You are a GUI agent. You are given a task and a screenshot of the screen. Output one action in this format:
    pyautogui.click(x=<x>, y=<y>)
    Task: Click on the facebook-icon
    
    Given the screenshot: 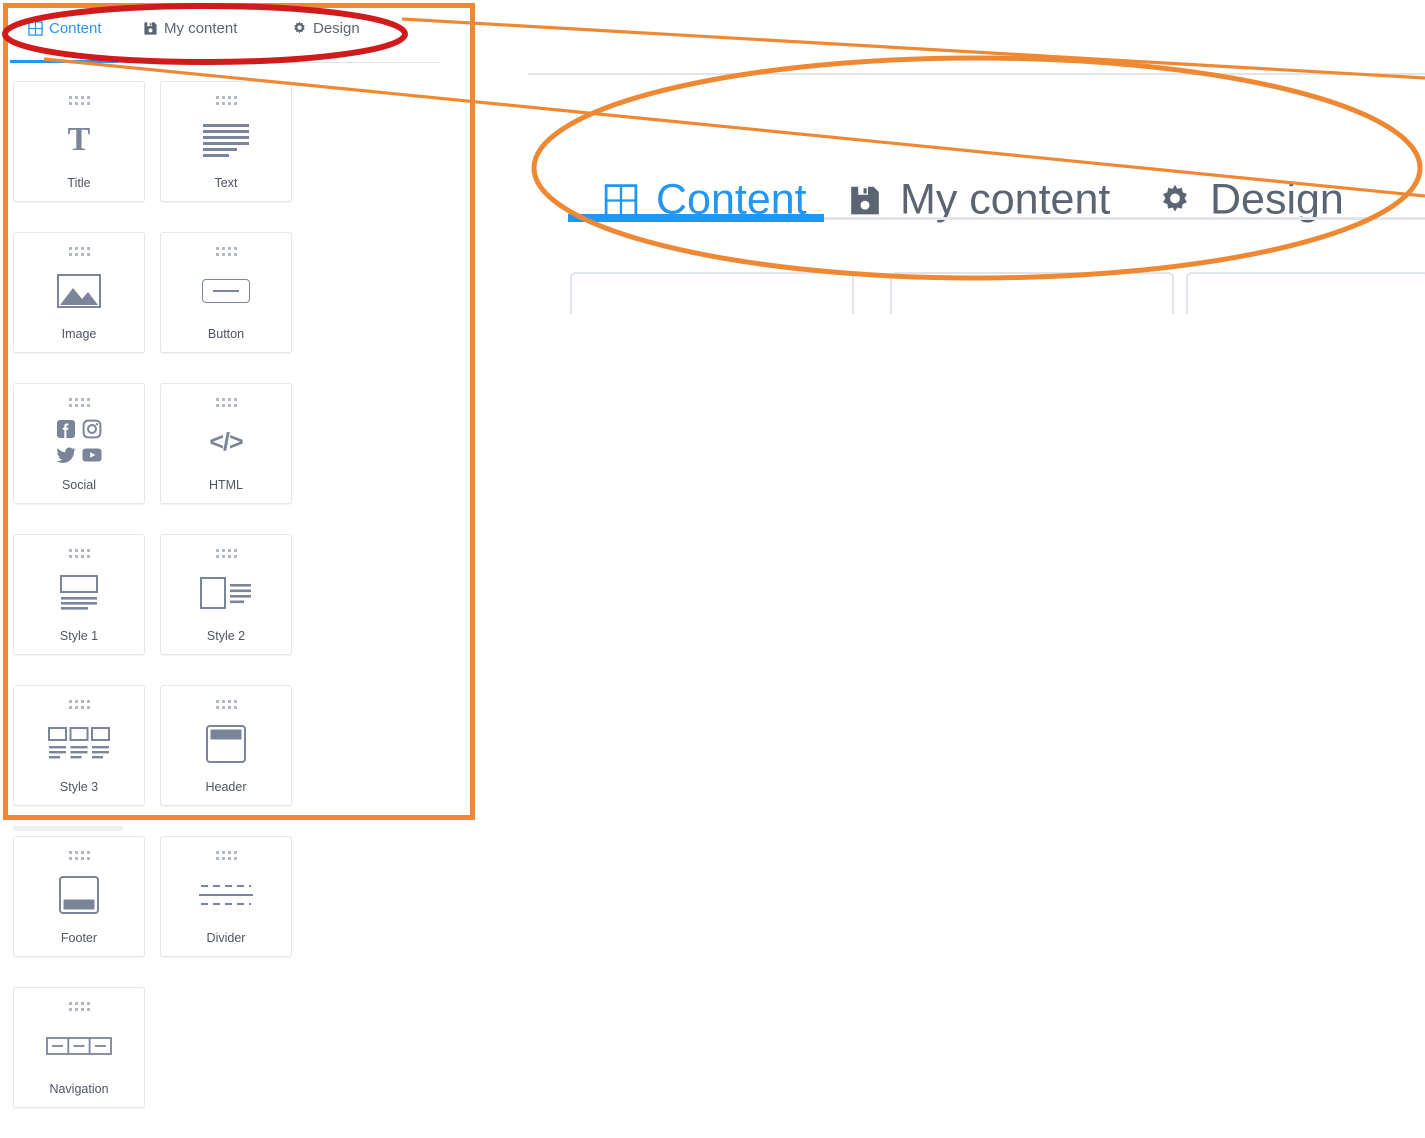 What is the action you would take?
    pyautogui.click(x=66, y=429)
    